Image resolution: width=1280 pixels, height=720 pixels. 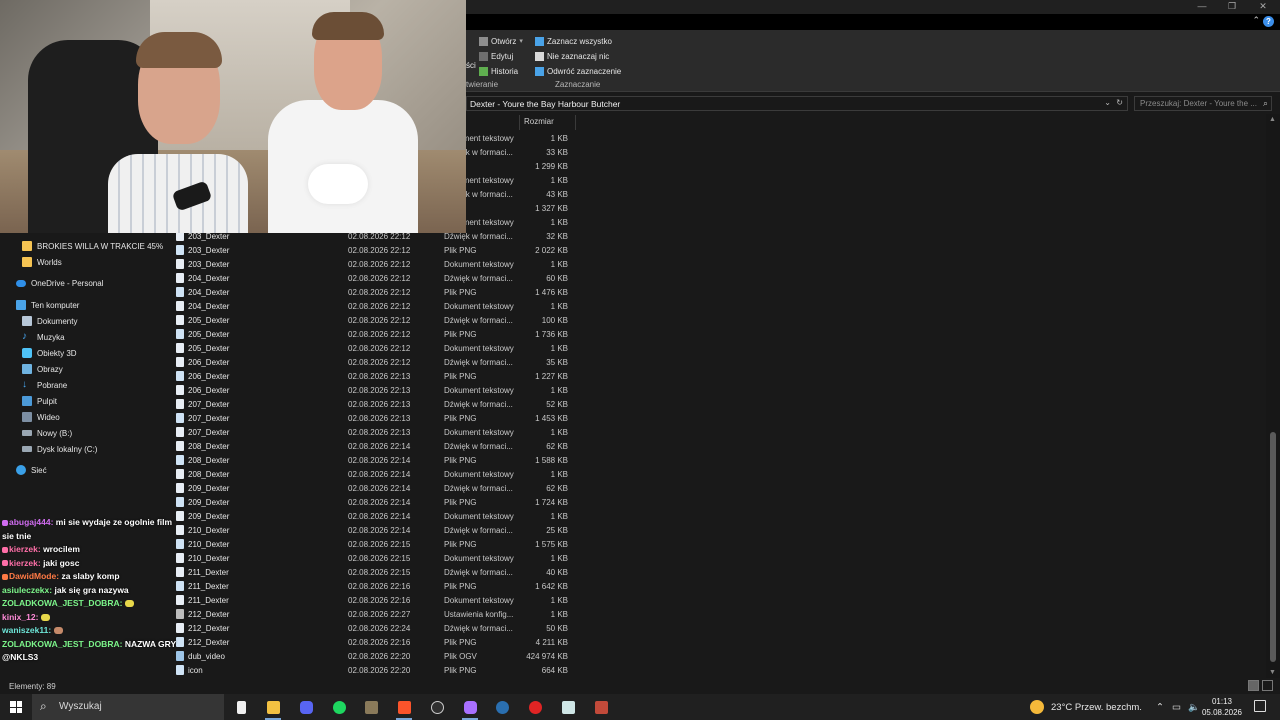 I want to click on file-icon, so click(x=180, y=292).